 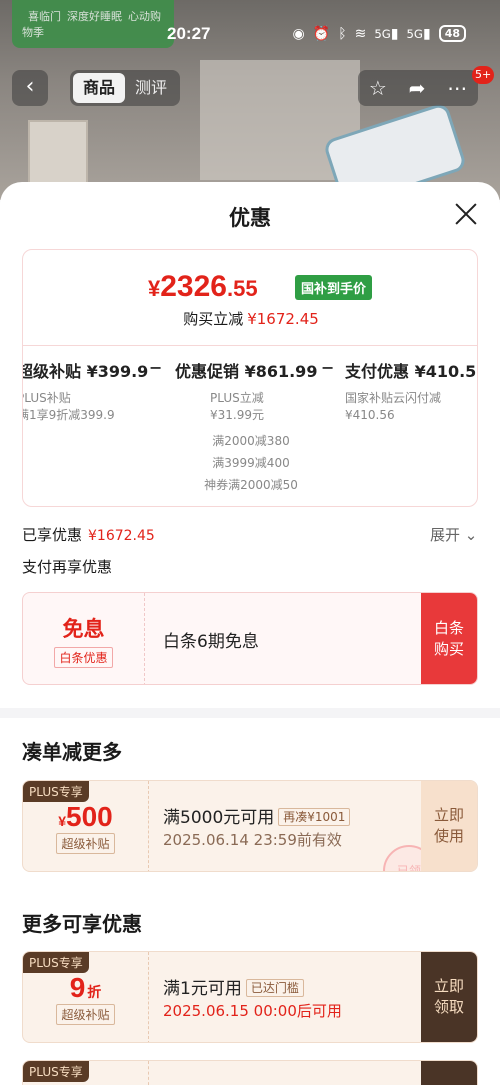 I want to click on coupon-chip: 已达门槛, so click(x=274, y=988).